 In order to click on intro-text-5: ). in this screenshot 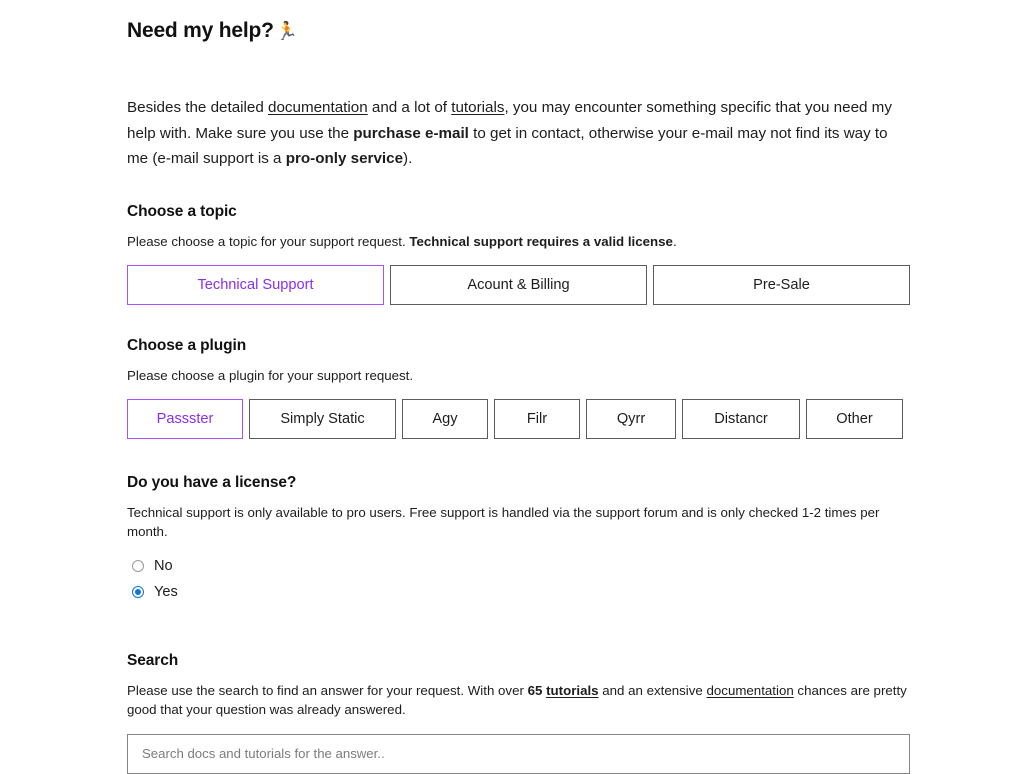, I will do `click(408, 159)`.